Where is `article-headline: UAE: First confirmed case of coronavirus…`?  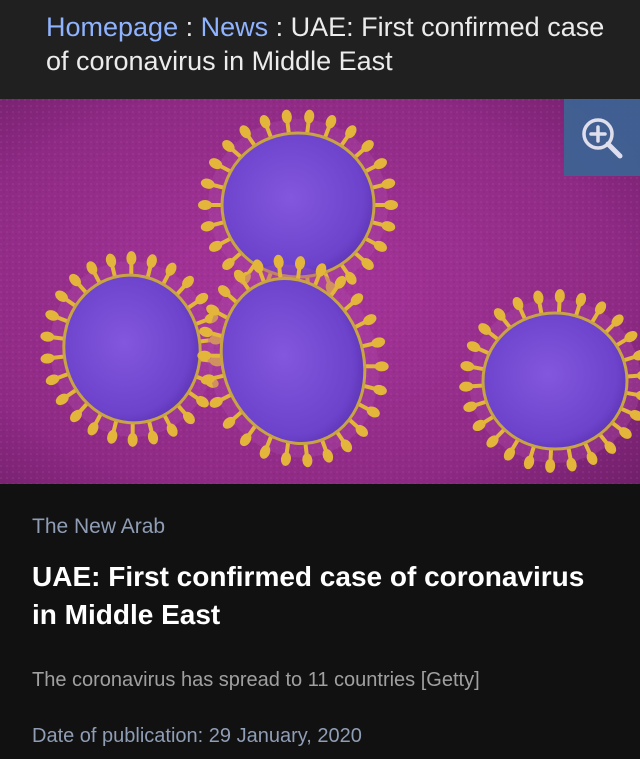 article-headline: UAE: First confirmed case of coronavirus… is located at coordinates (324, 596).